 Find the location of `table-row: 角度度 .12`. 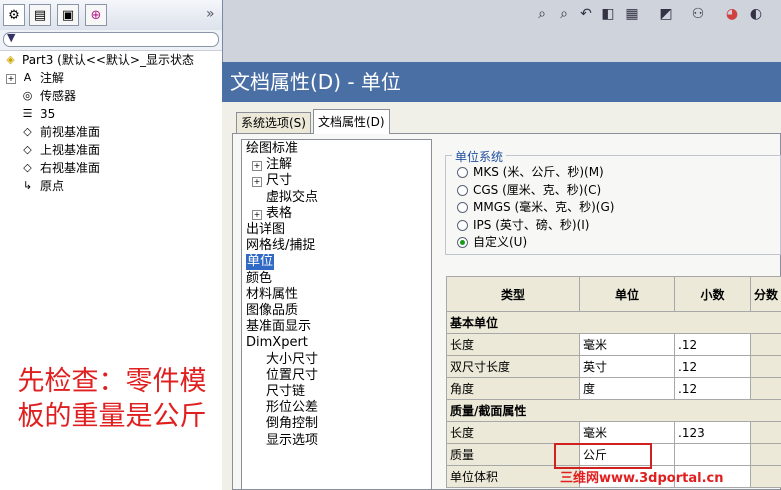

table-row: 角度度 .12 is located at coordinates (613, 388).